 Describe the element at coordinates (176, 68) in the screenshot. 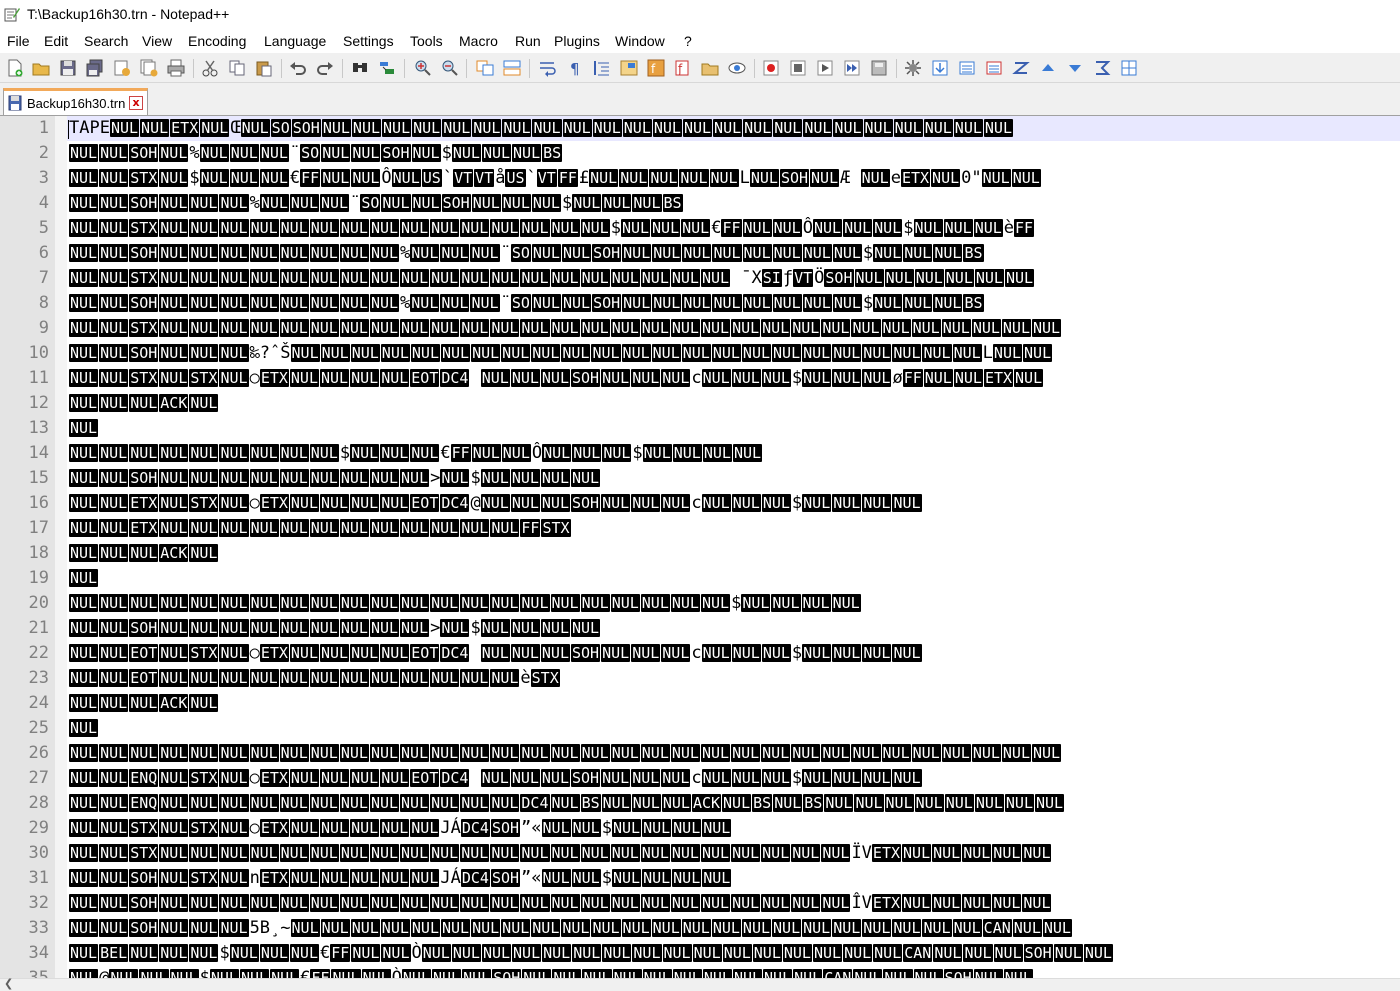

I see `print-icon` at that location.